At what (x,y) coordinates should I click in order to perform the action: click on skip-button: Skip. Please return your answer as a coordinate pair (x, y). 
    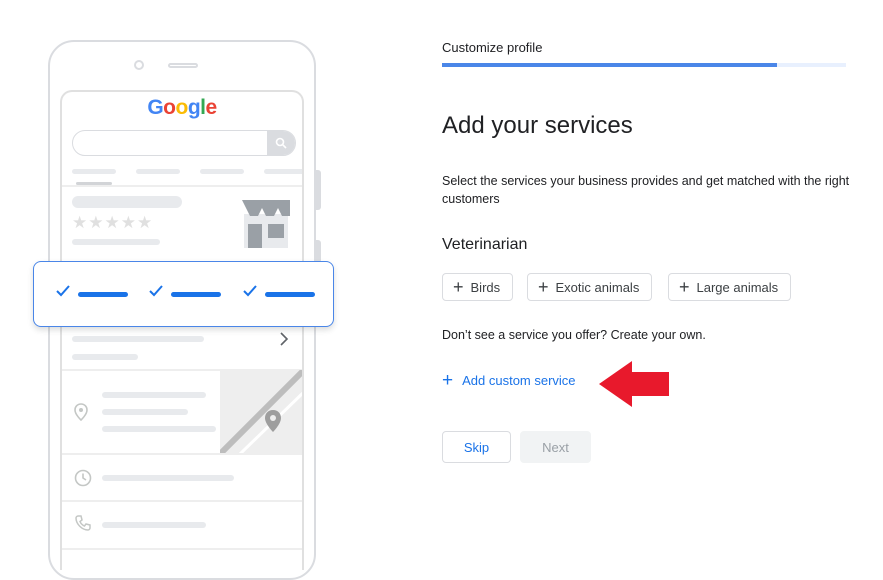
    Looking at the image, I should click on (476, 447).